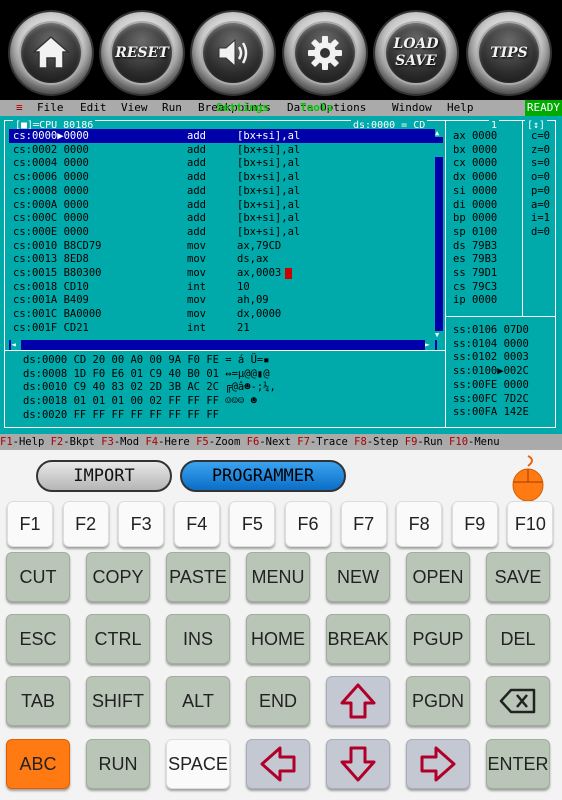 The width and height of the screenshot is (562, 800). What do you see at coordinates (30, 524) in the screenshot?
I see `key-f1: F1` at bounding box center [30, 524].